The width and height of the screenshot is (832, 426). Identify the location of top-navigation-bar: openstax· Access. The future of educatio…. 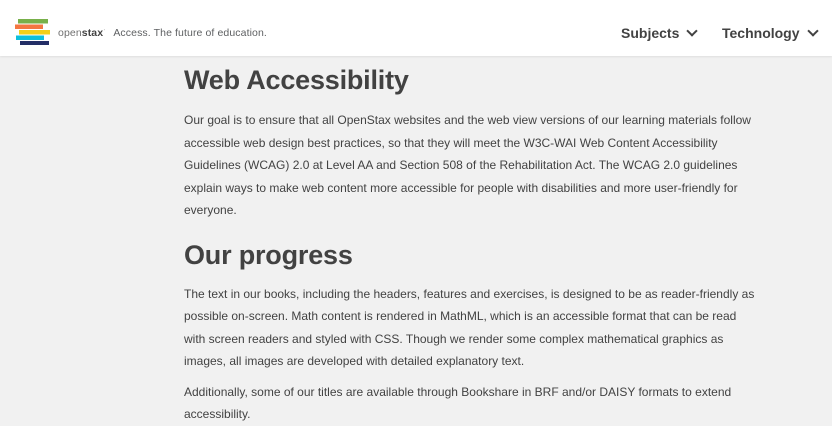
(416, 28).